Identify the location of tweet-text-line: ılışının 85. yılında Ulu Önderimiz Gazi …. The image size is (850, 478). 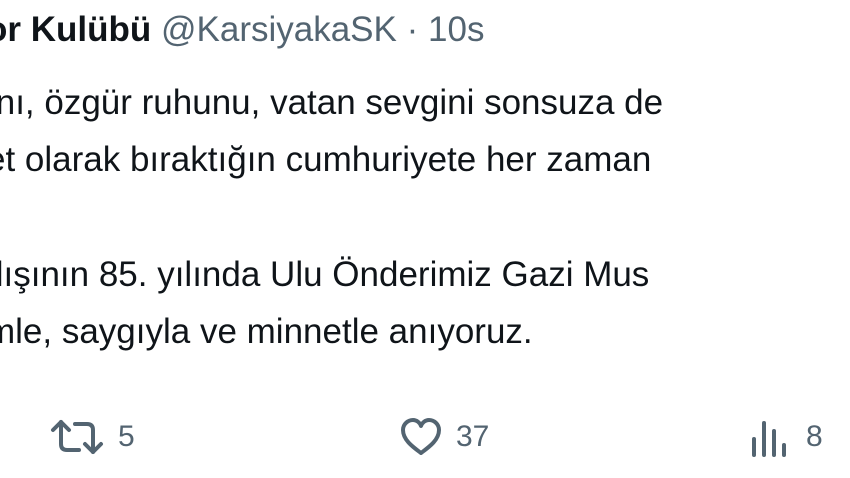
(325, 274).